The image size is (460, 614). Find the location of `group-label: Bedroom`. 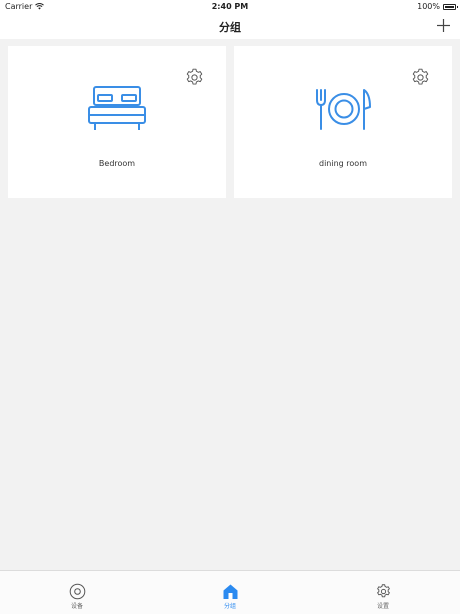

group-label: Bedroom is located at coordinates (117, 163).